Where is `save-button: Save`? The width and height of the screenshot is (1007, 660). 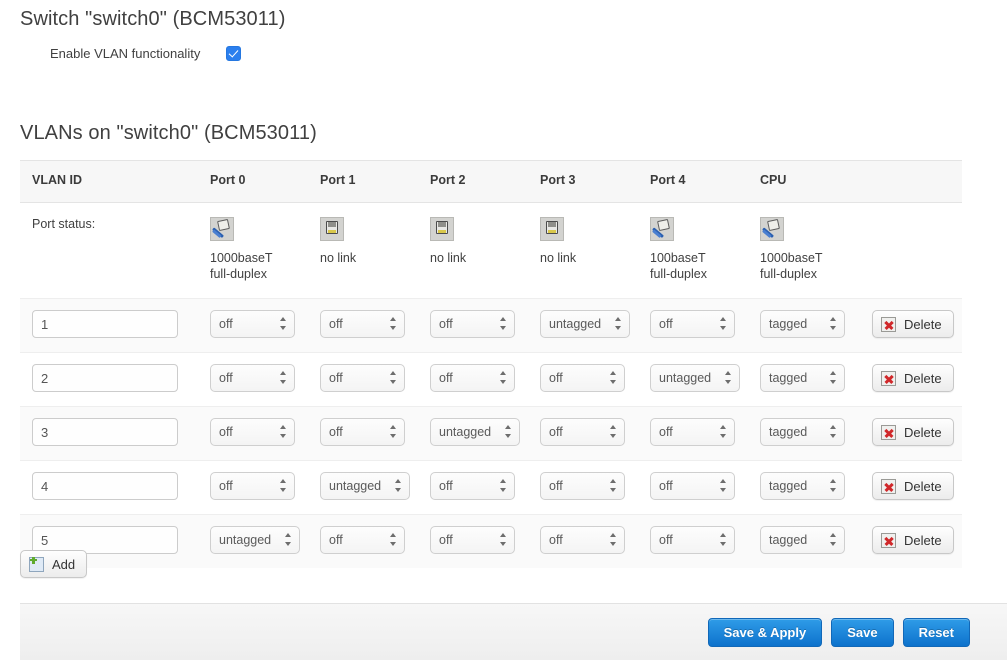
save-button: Save is located at coordinates (862, 632).